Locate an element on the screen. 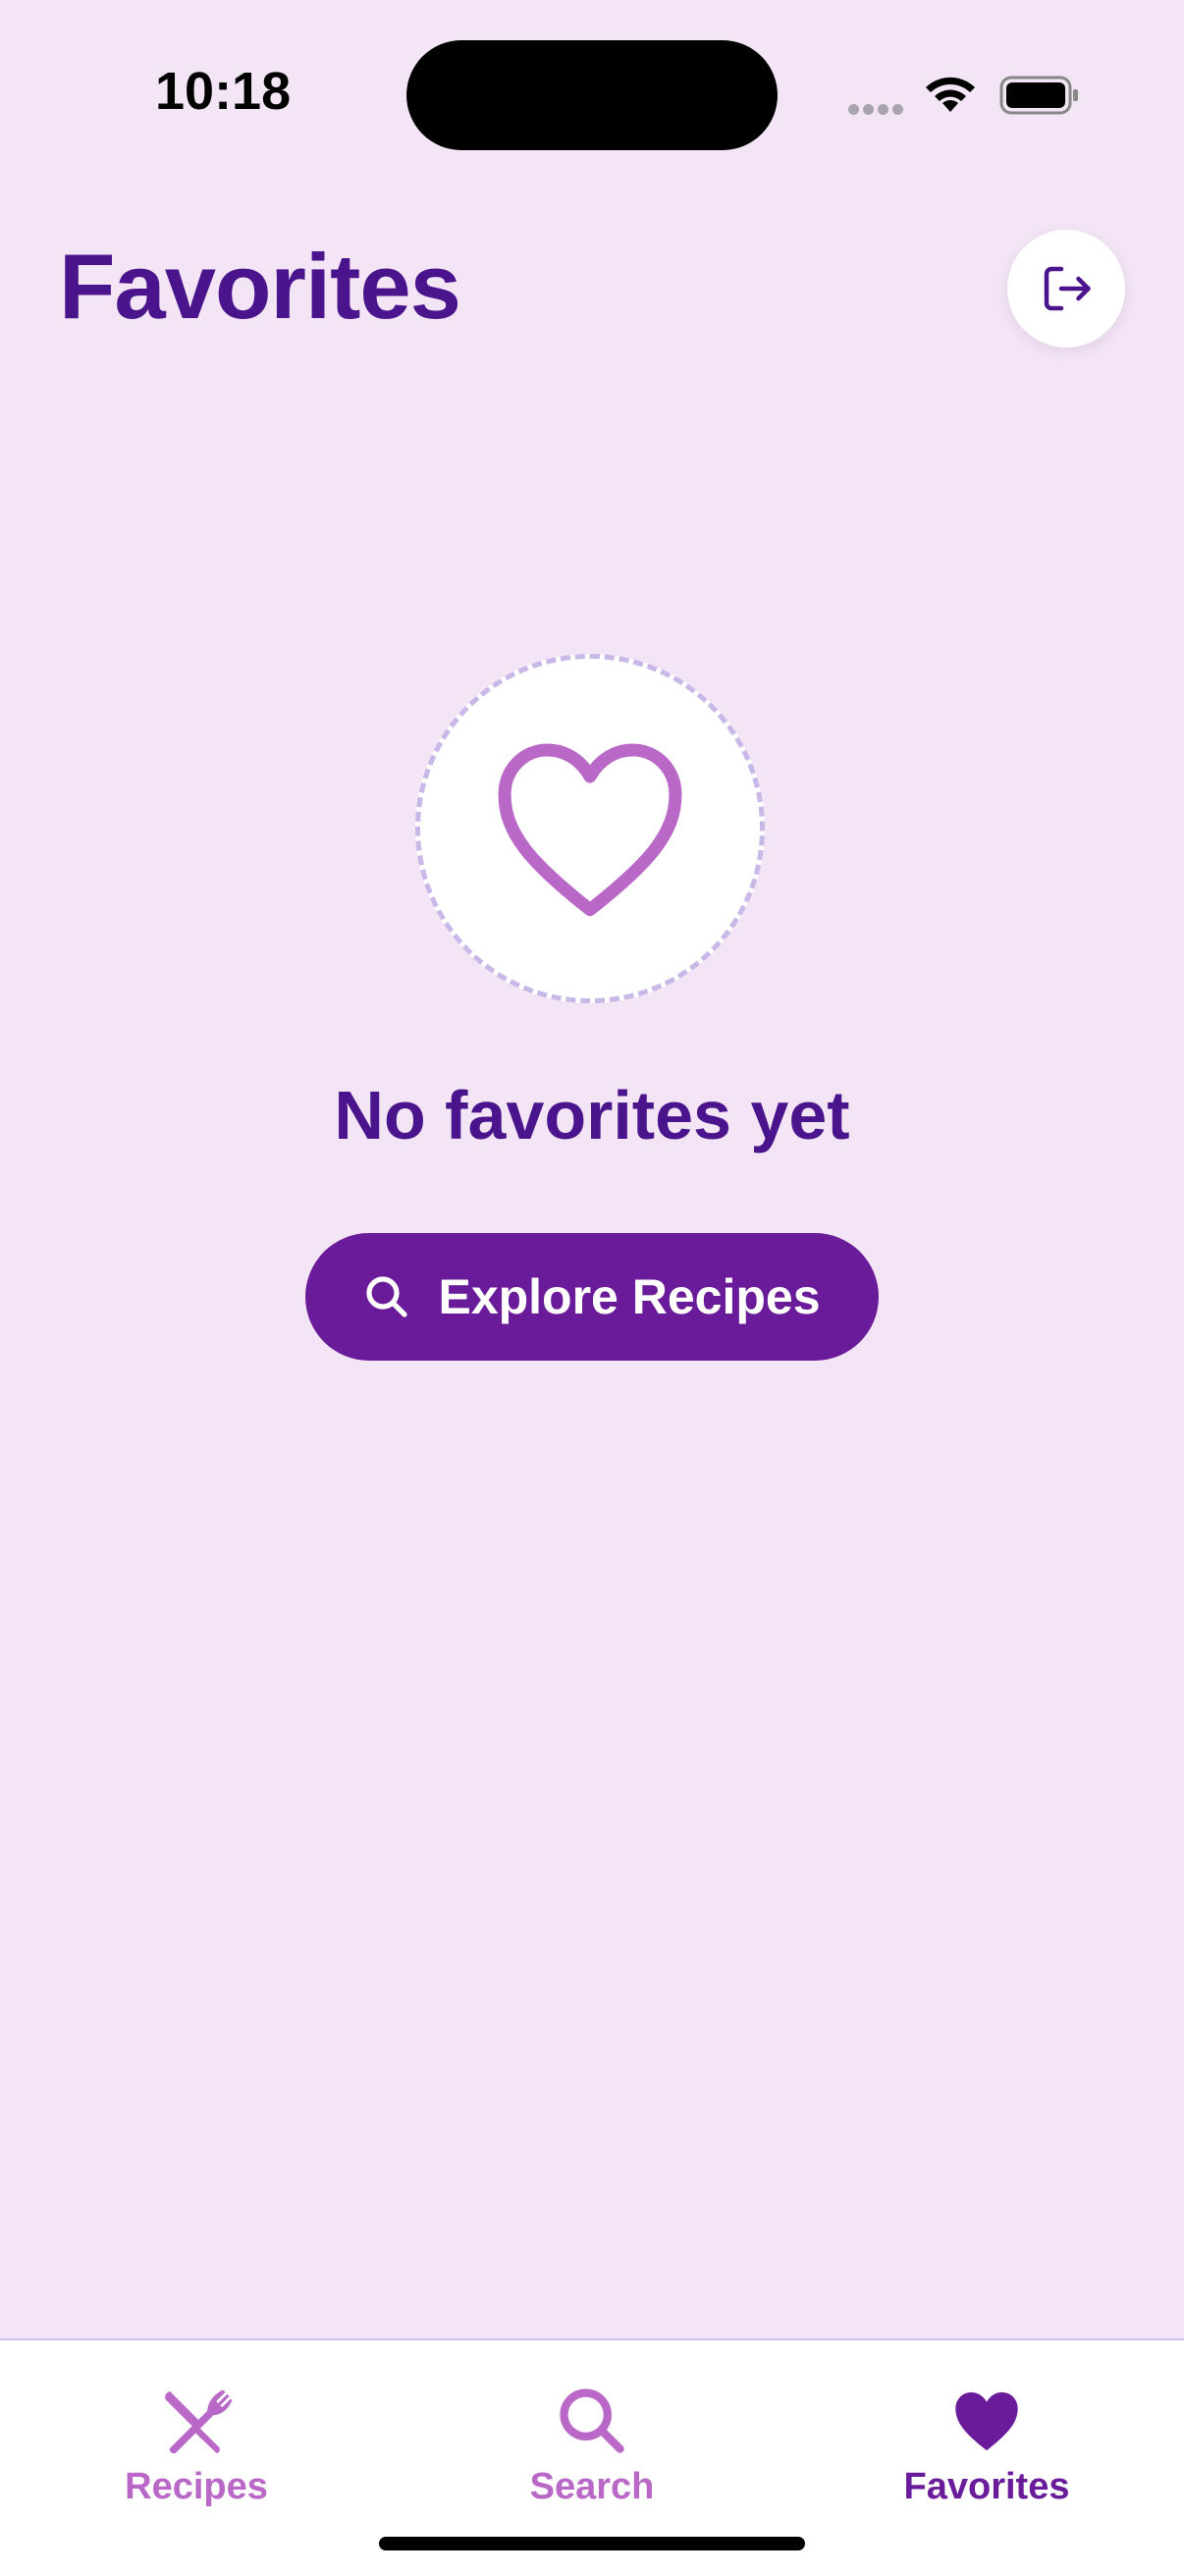 This screenshot has height=2576, width=1184. dynamic-island is located at coordinates (592, 95).